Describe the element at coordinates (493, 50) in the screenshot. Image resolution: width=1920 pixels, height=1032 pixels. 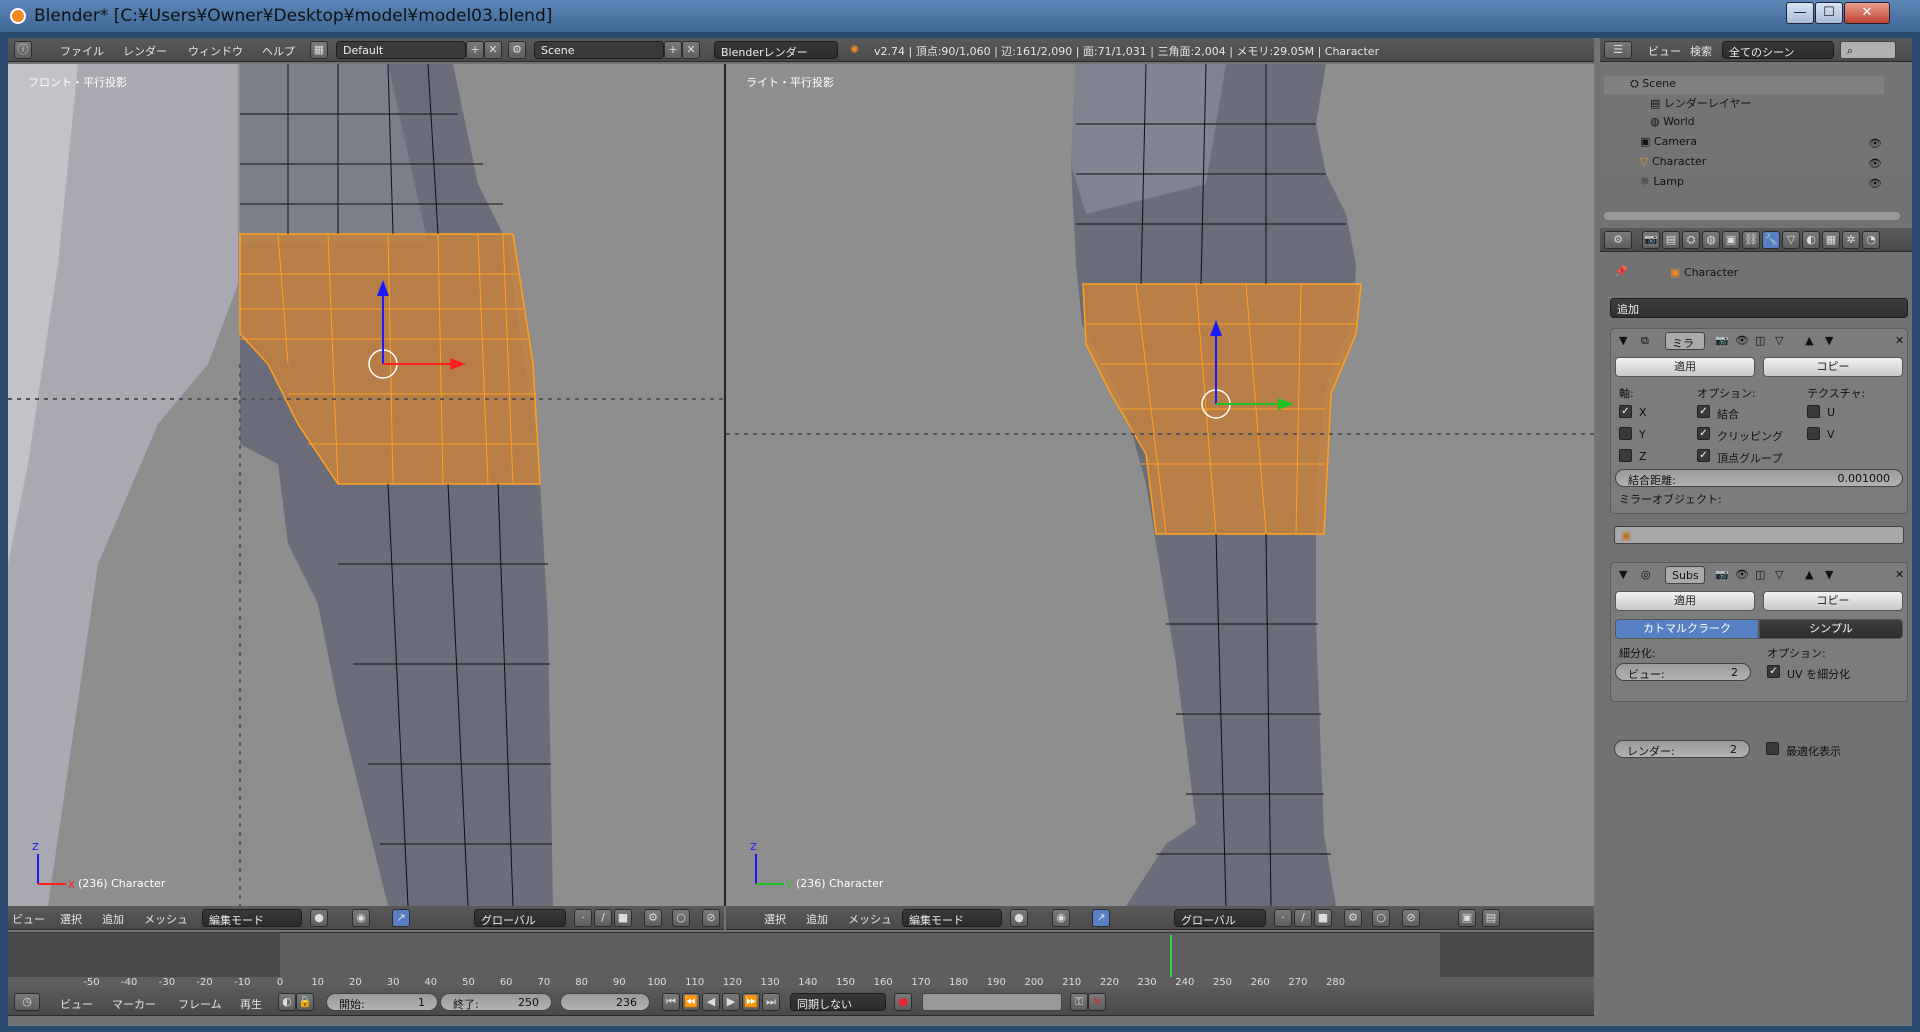
I see `layout-remove-icon: ✕` at that location.